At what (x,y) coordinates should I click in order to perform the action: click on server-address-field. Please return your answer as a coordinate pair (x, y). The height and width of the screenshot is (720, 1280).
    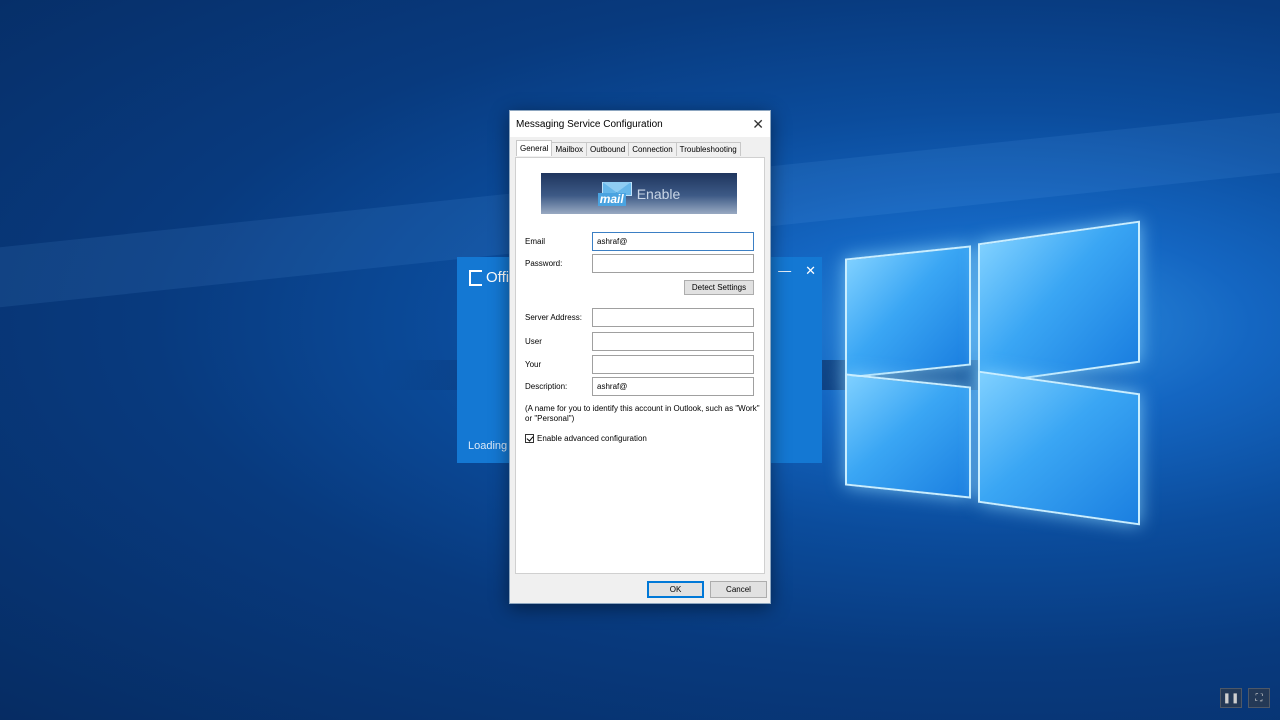
    Looking at the image, I should click on (673, 317).